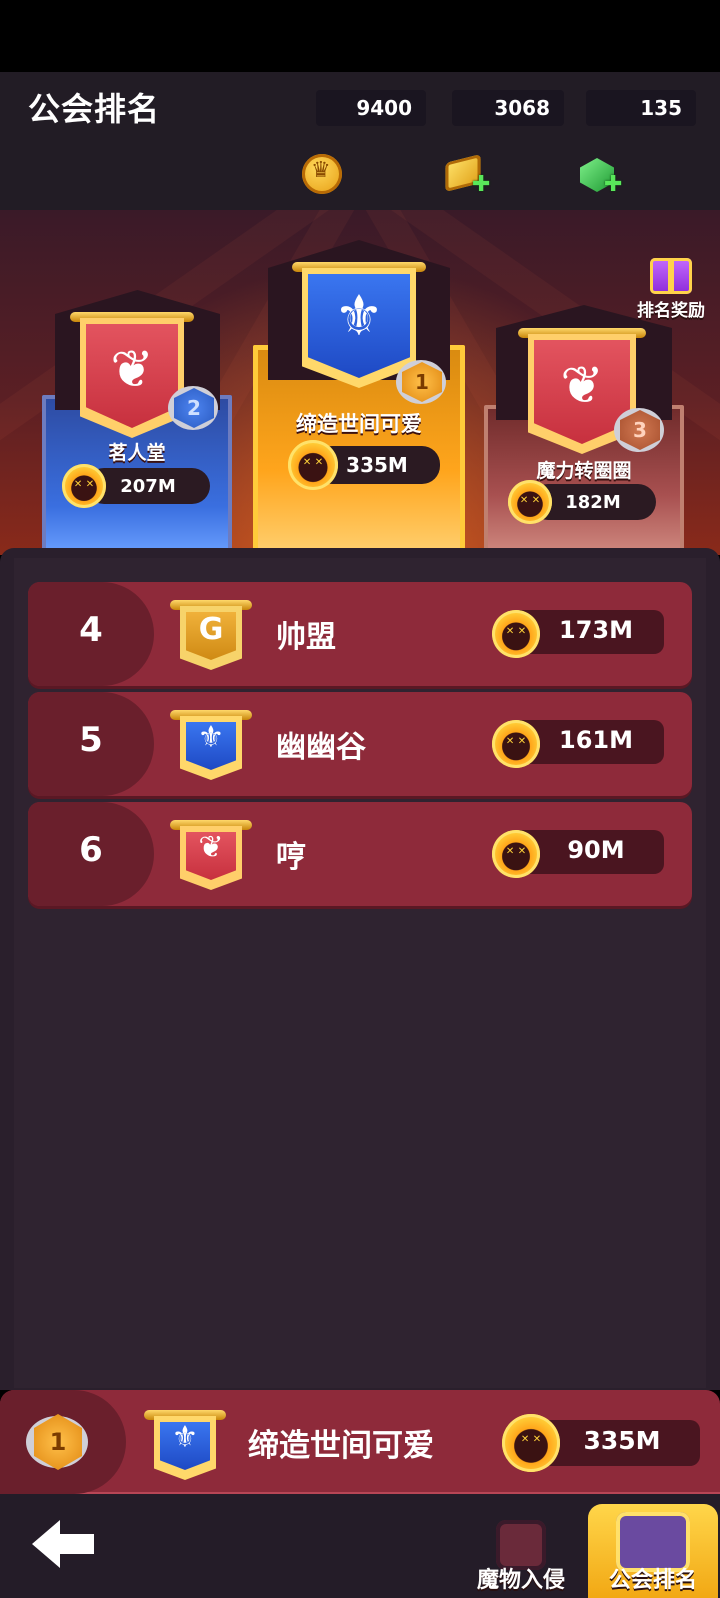 Image resolution: width=720 pixels, height=1598 pixels. What do you see at coordinates (321, 747) in the screenshot?
I see `guild-name: 幽幽谷` at bounding box center [321, 747].